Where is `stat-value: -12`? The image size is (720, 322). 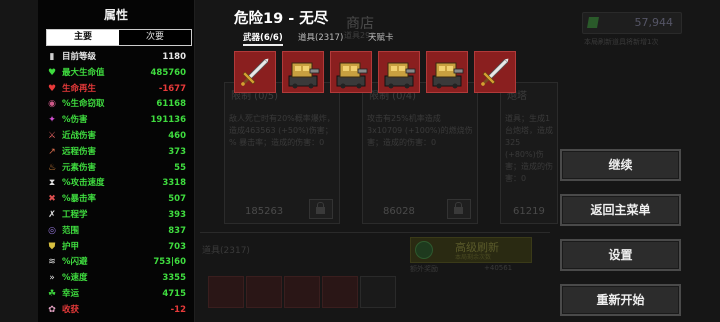 stat-value: -12 is located at coordinates (178, 309).